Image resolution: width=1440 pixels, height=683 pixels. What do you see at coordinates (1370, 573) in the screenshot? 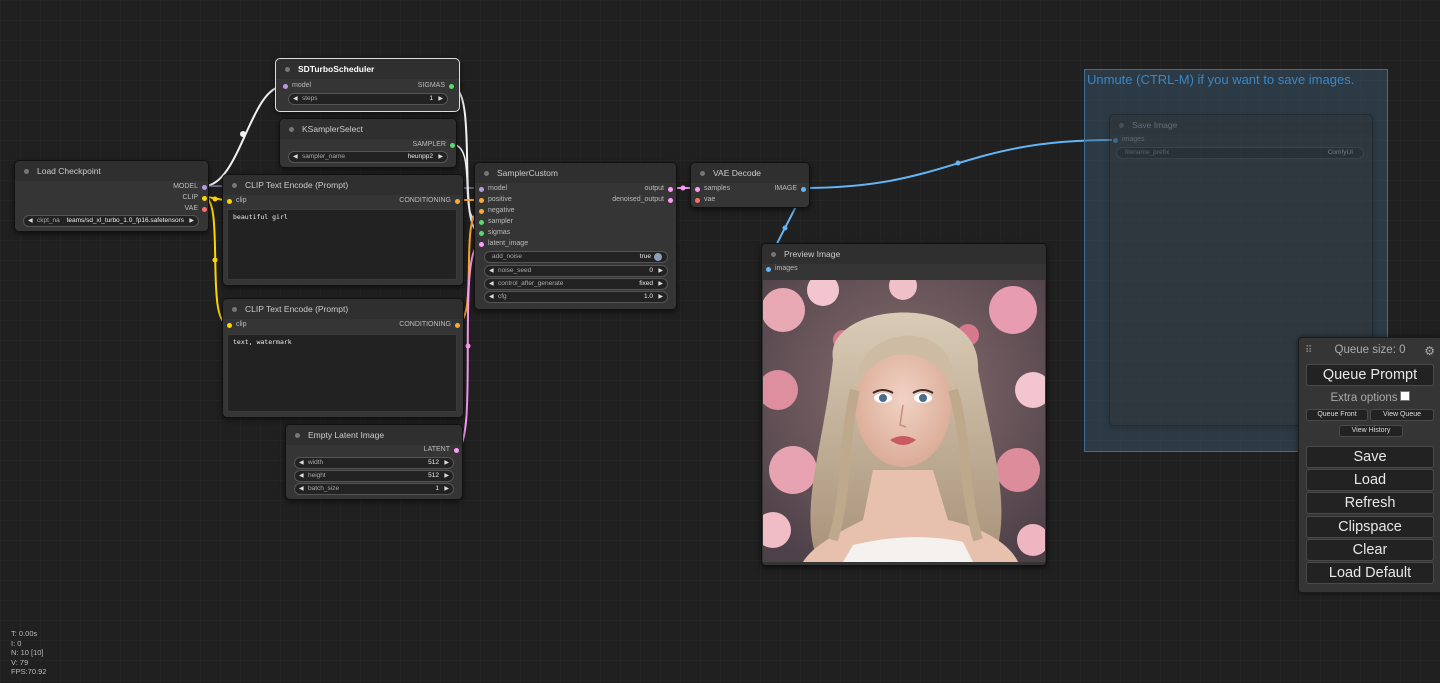
I see `load-default-button: Load Default` at bounding box center [1370, 573].